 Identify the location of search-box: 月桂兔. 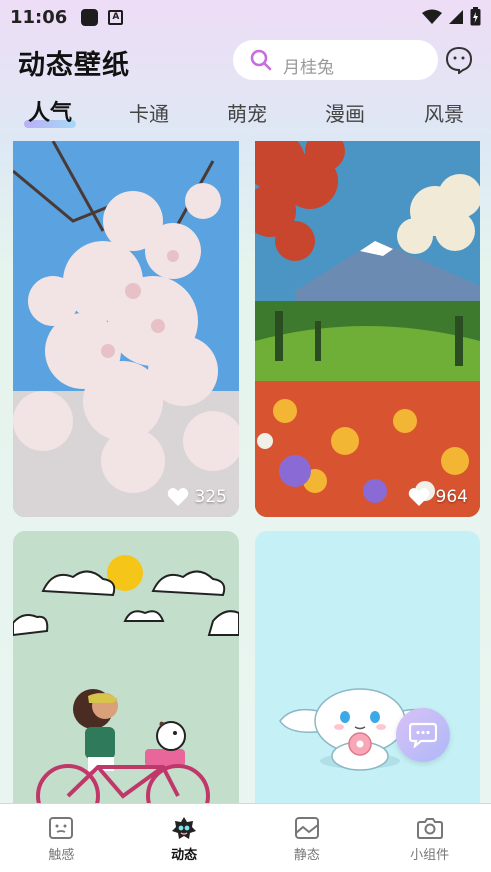
(335, 60).